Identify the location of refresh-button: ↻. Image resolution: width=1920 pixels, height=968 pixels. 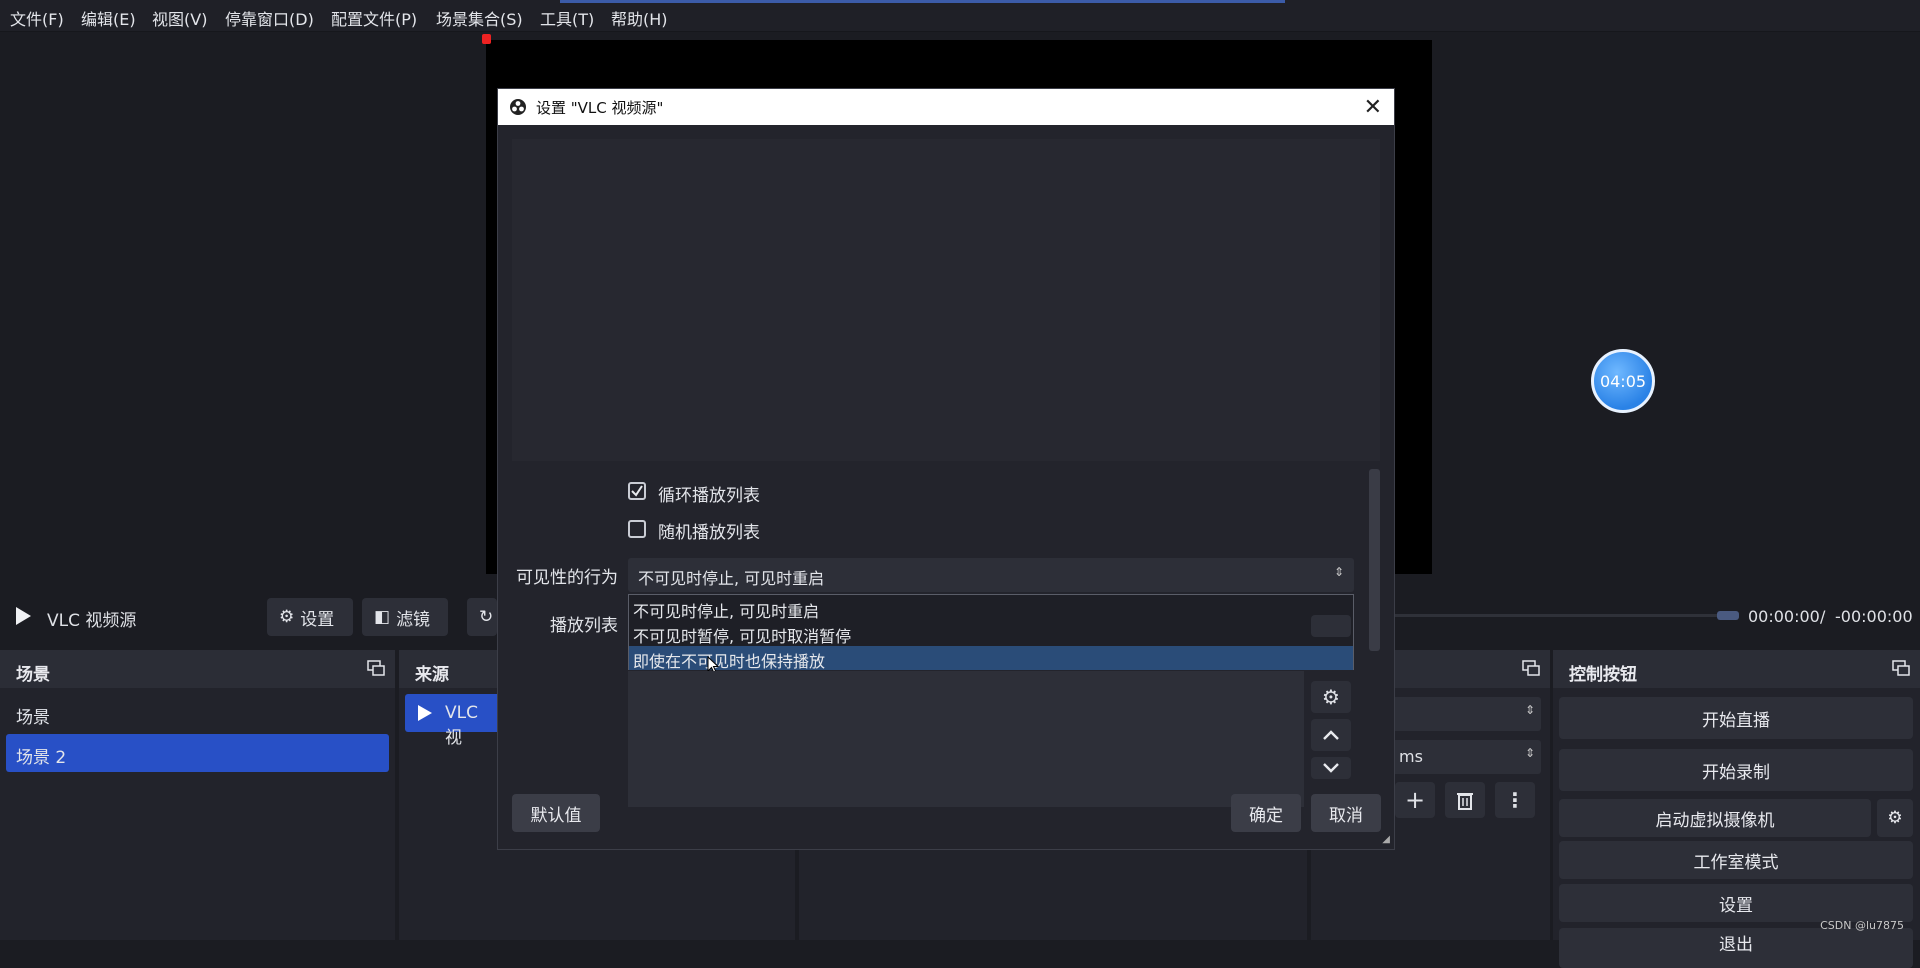
(482, 617).